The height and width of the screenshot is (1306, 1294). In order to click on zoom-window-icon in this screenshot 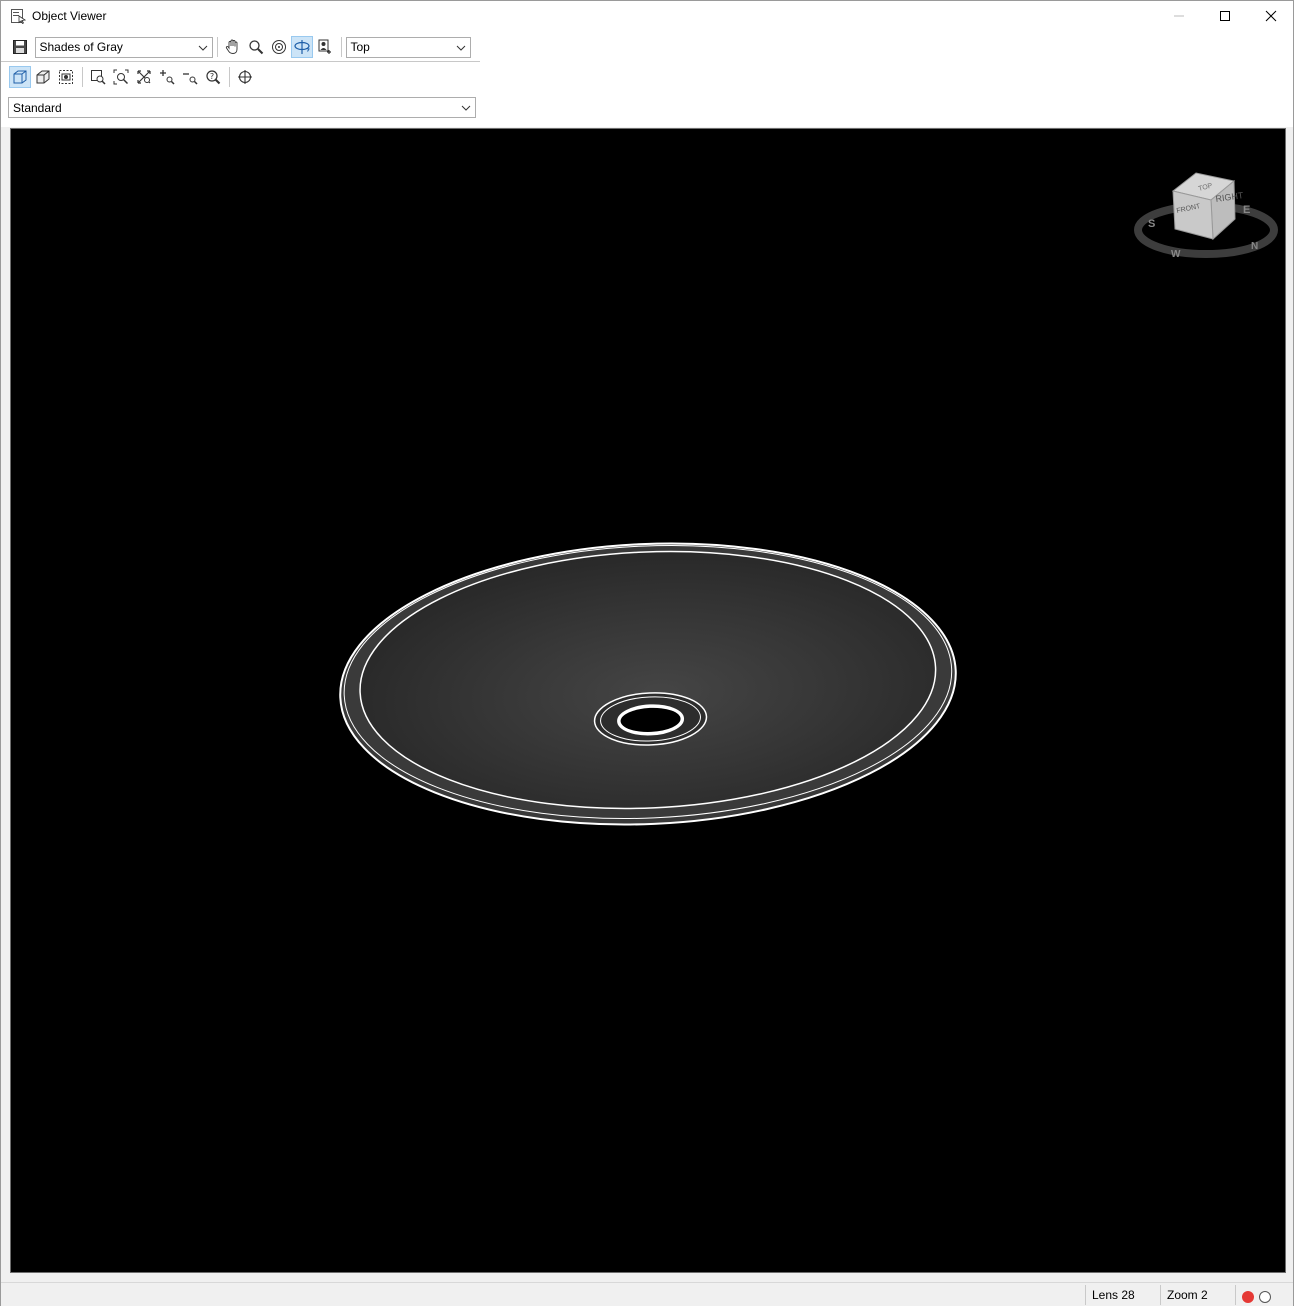, I will do `click(98, 77)`.